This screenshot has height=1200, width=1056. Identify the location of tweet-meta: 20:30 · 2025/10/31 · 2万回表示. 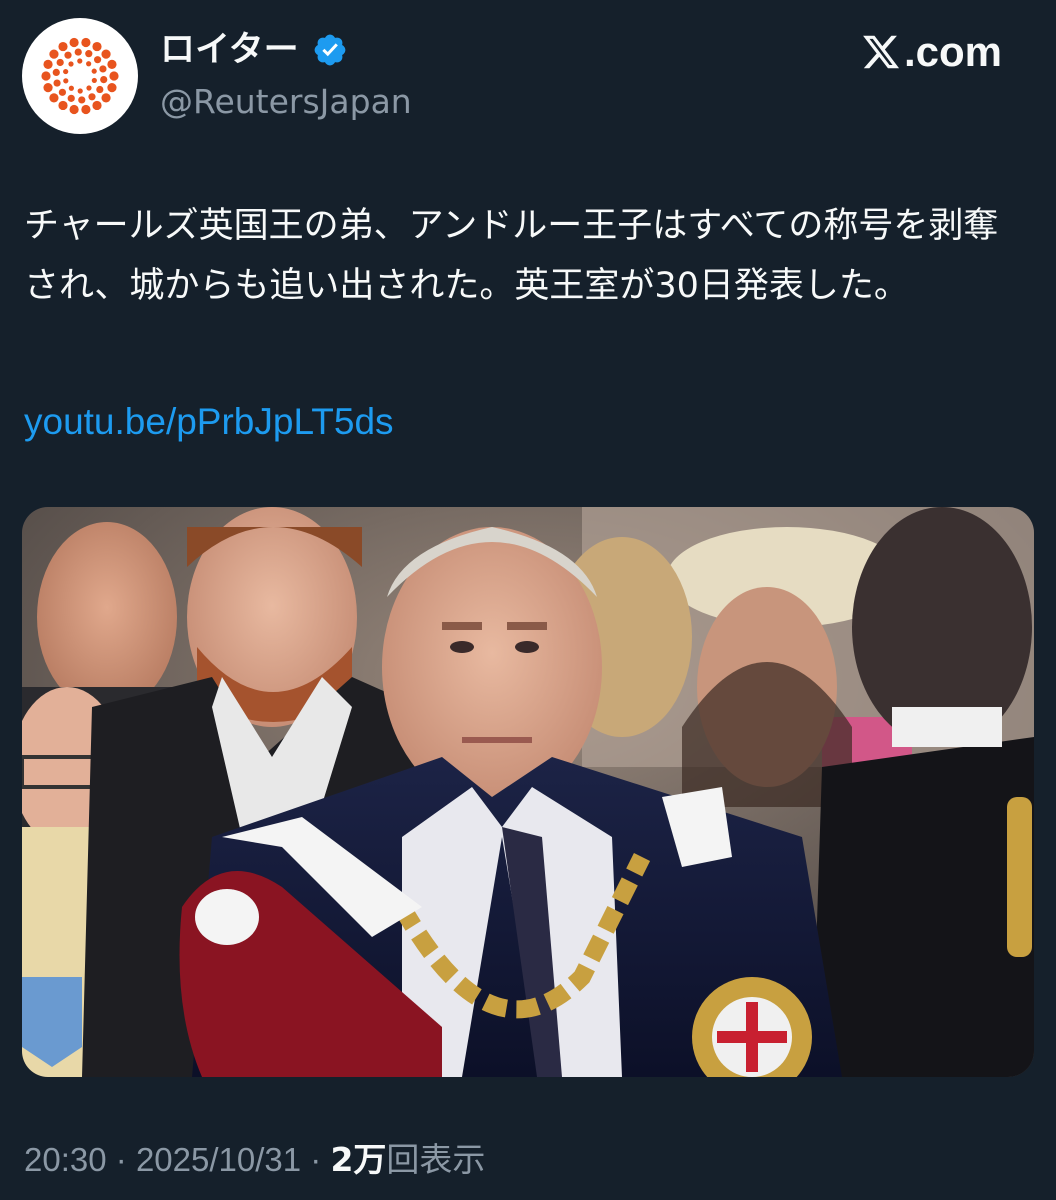
(254, 1160).